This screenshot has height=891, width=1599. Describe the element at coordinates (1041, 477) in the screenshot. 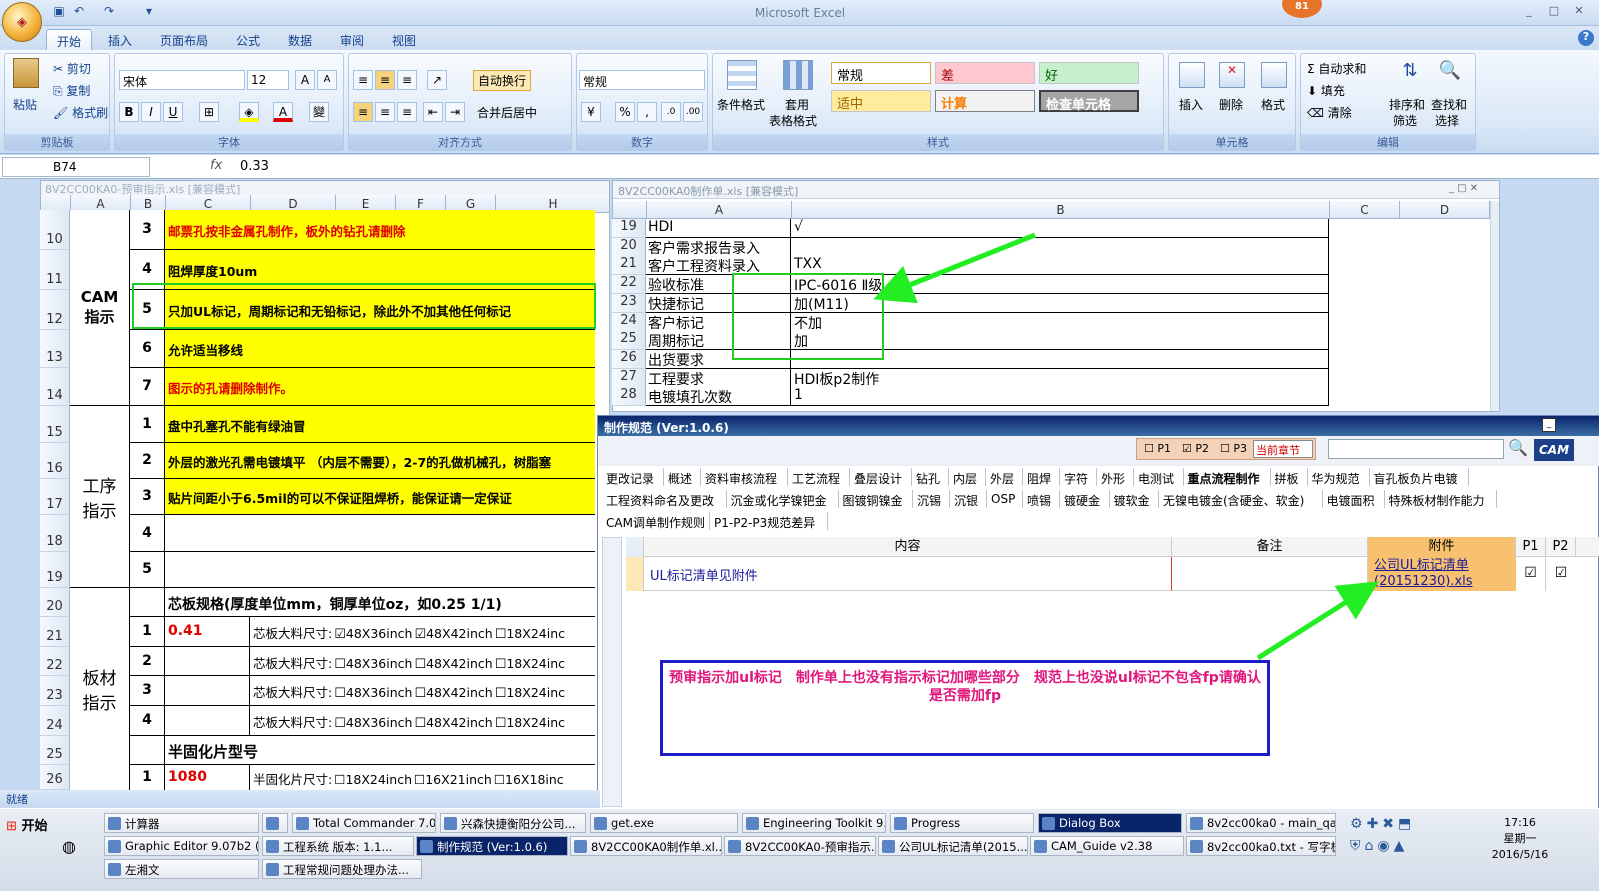

I see `dialog-tab: 阻焊` at that location.